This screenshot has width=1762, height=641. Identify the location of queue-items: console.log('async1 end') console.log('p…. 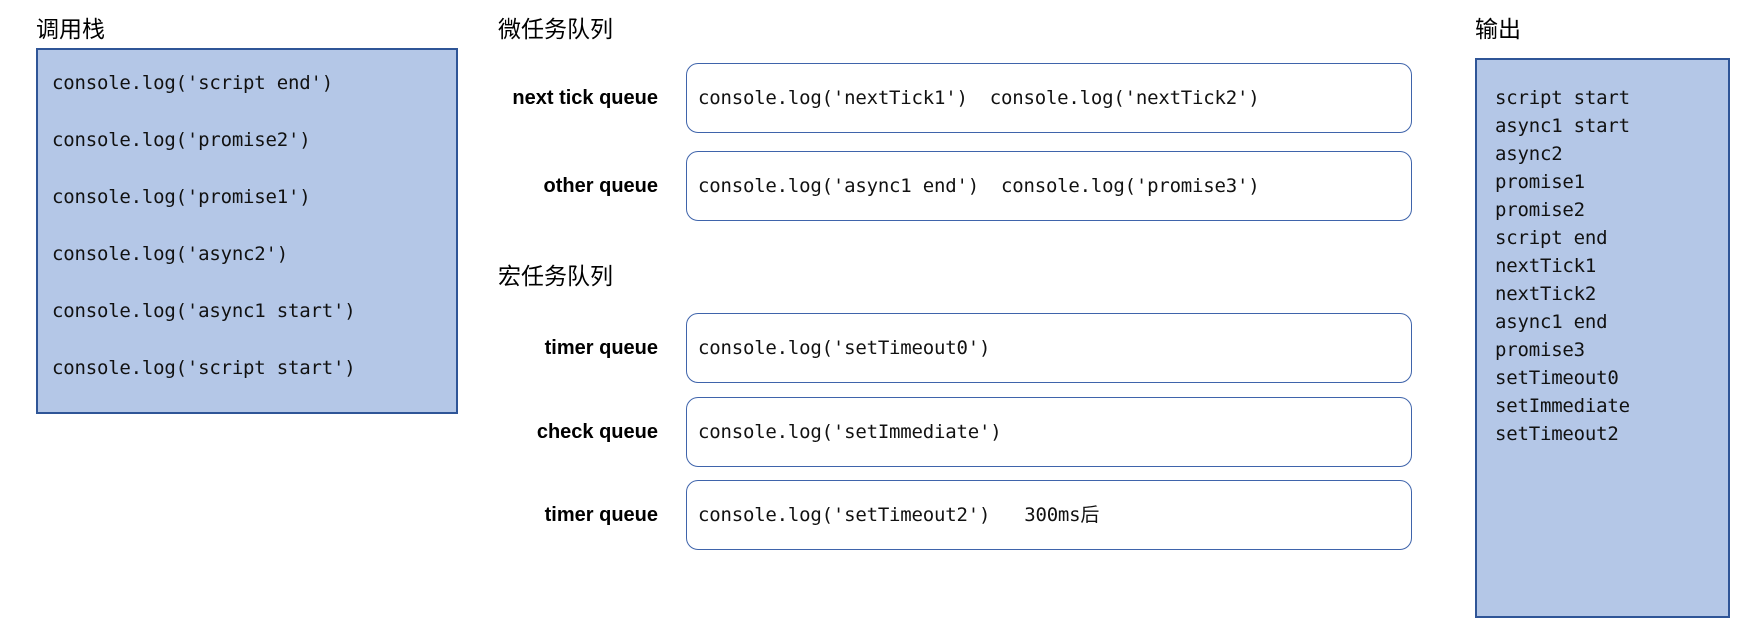
(979, 186).